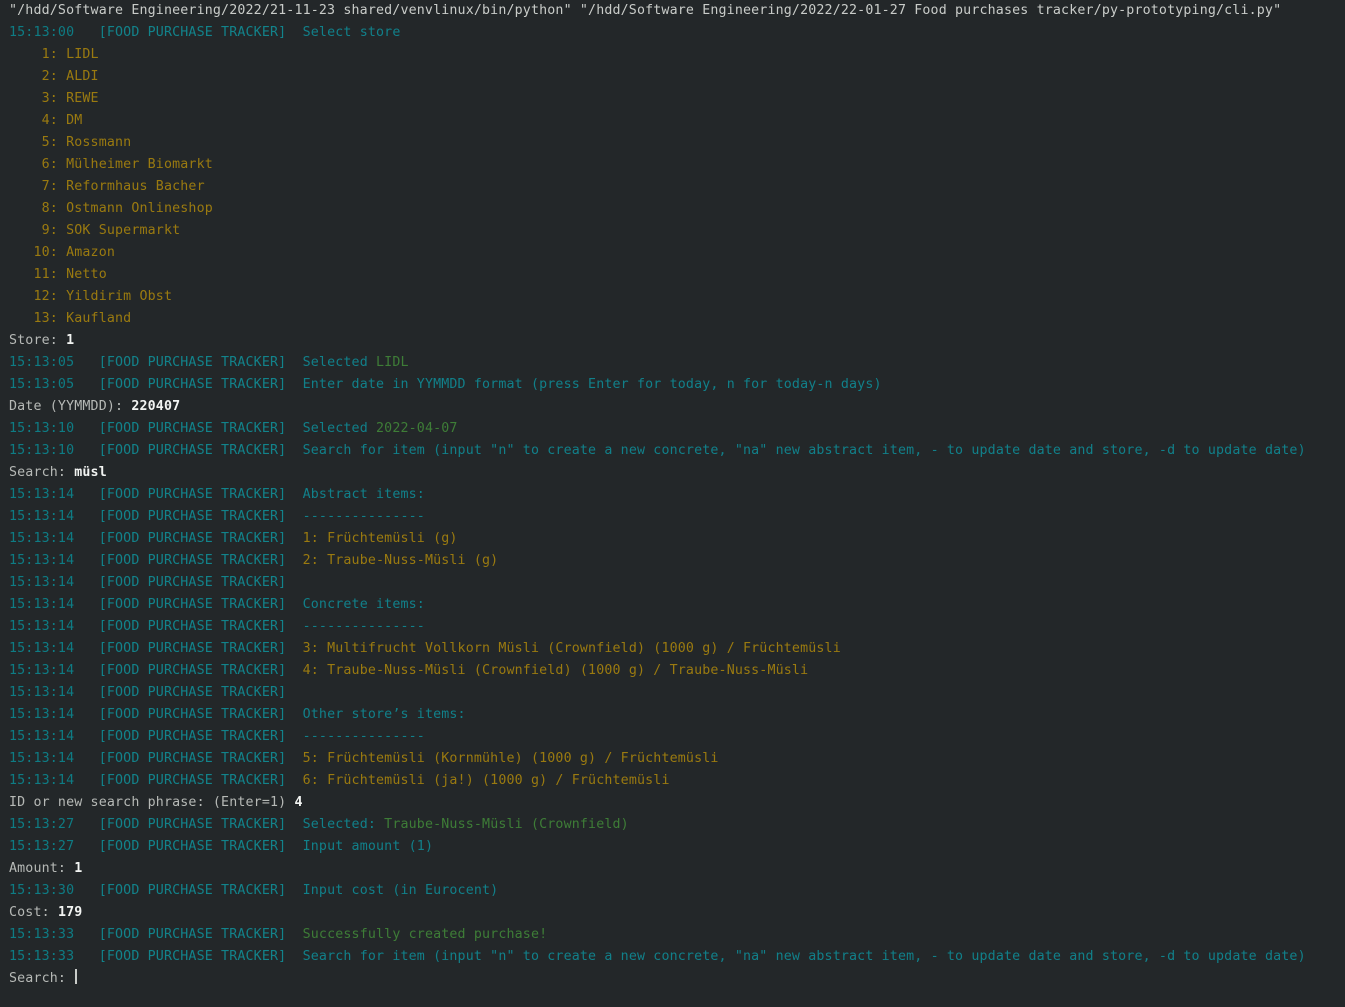 The image size is (1345, 1007). Describe the element at coordinates (76, 976) in the screenshot. I see `text-cursor` at that location.